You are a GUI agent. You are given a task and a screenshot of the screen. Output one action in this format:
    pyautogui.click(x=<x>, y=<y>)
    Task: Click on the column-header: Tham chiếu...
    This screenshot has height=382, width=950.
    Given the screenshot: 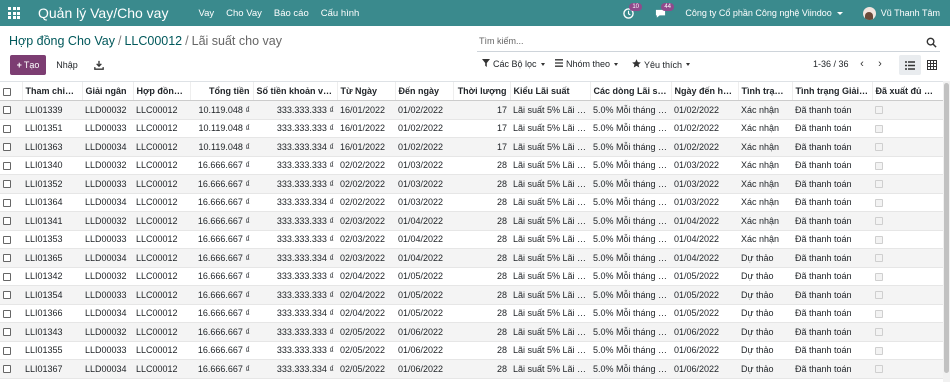 What is the action you would take?
    pyautogui.click(x=52, y=91)
    